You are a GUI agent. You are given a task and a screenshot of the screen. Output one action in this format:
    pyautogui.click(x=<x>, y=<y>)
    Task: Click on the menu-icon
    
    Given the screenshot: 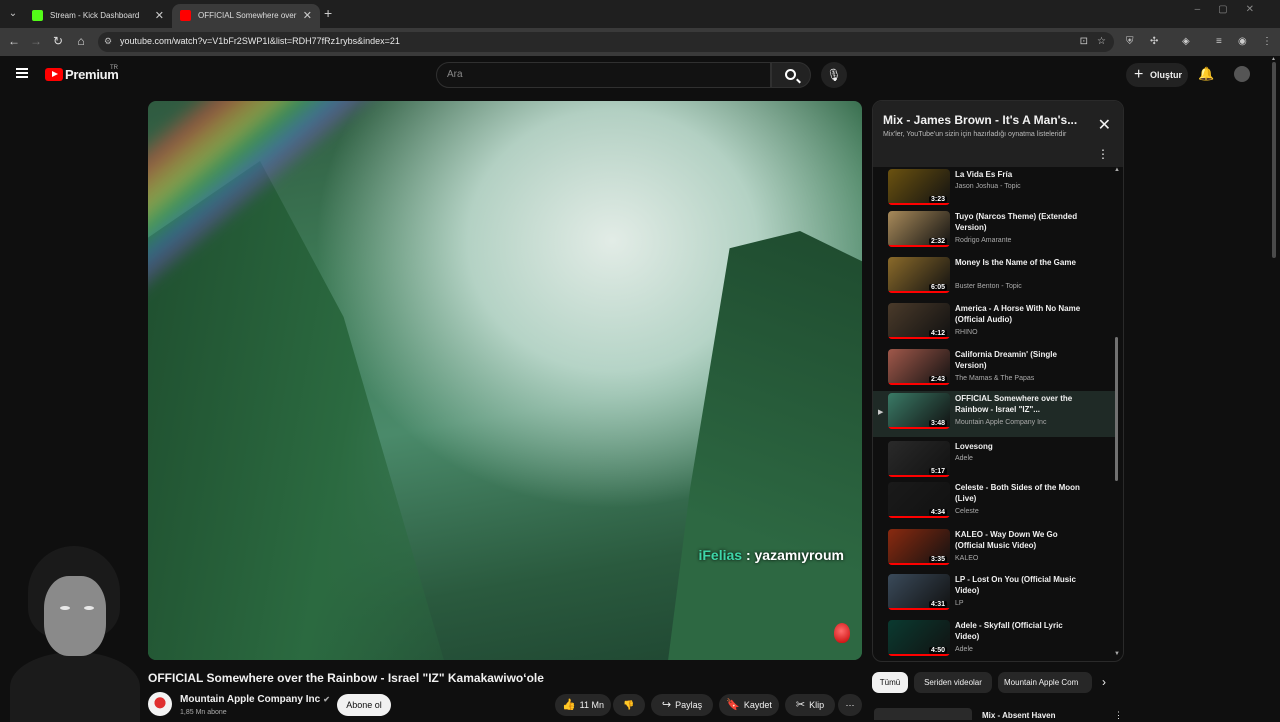 What is the action you would take?
    pyautogui.click(x=22, y=73)
    